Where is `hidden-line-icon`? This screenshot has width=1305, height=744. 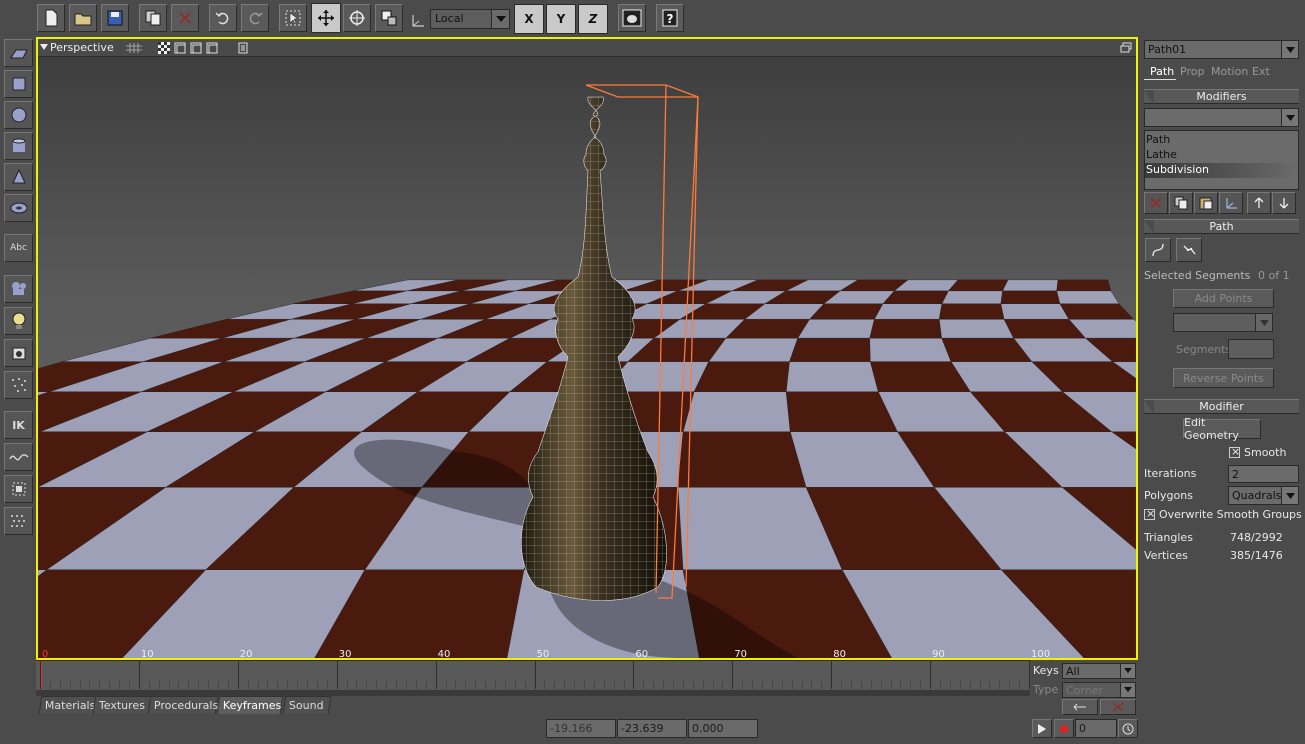
hidden-line-icon is located at coordinates (212, 48).